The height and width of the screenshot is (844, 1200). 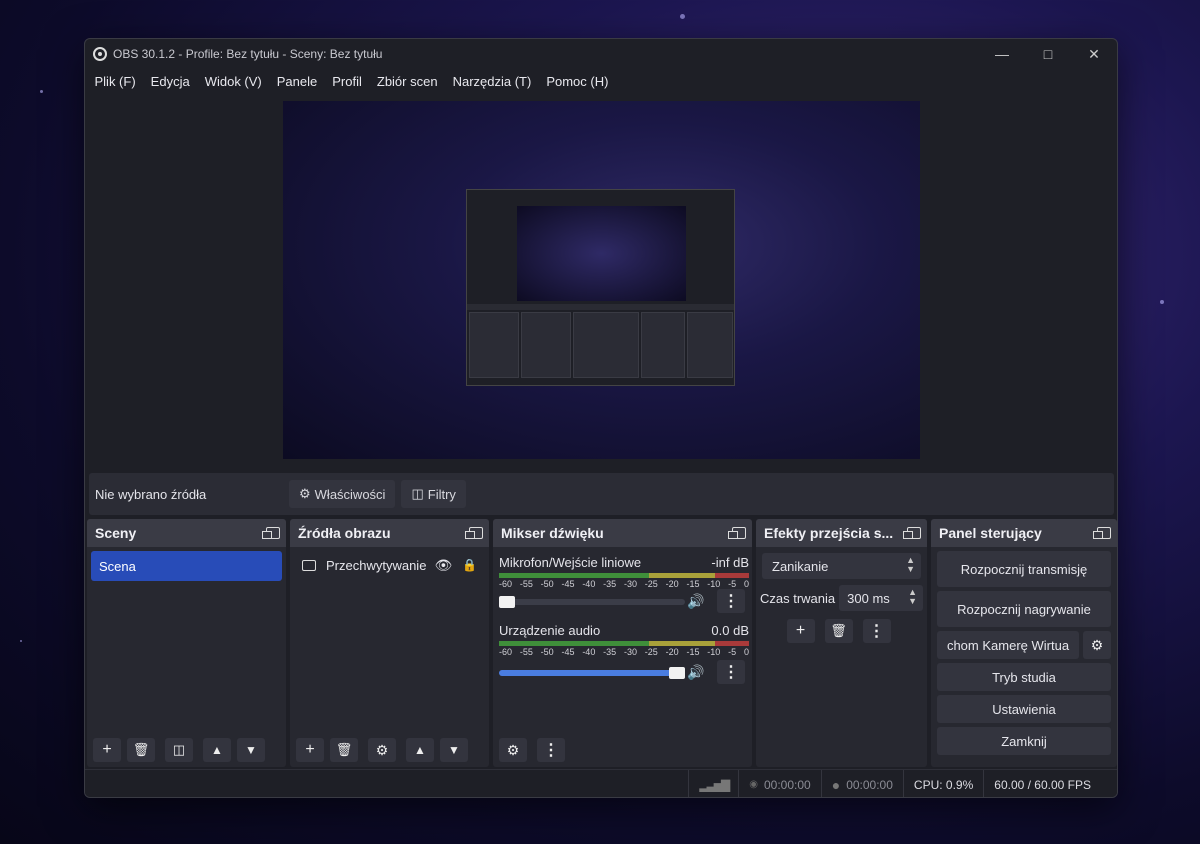 I want to click on filter-icon: ◫, so click(x=417, y=493).